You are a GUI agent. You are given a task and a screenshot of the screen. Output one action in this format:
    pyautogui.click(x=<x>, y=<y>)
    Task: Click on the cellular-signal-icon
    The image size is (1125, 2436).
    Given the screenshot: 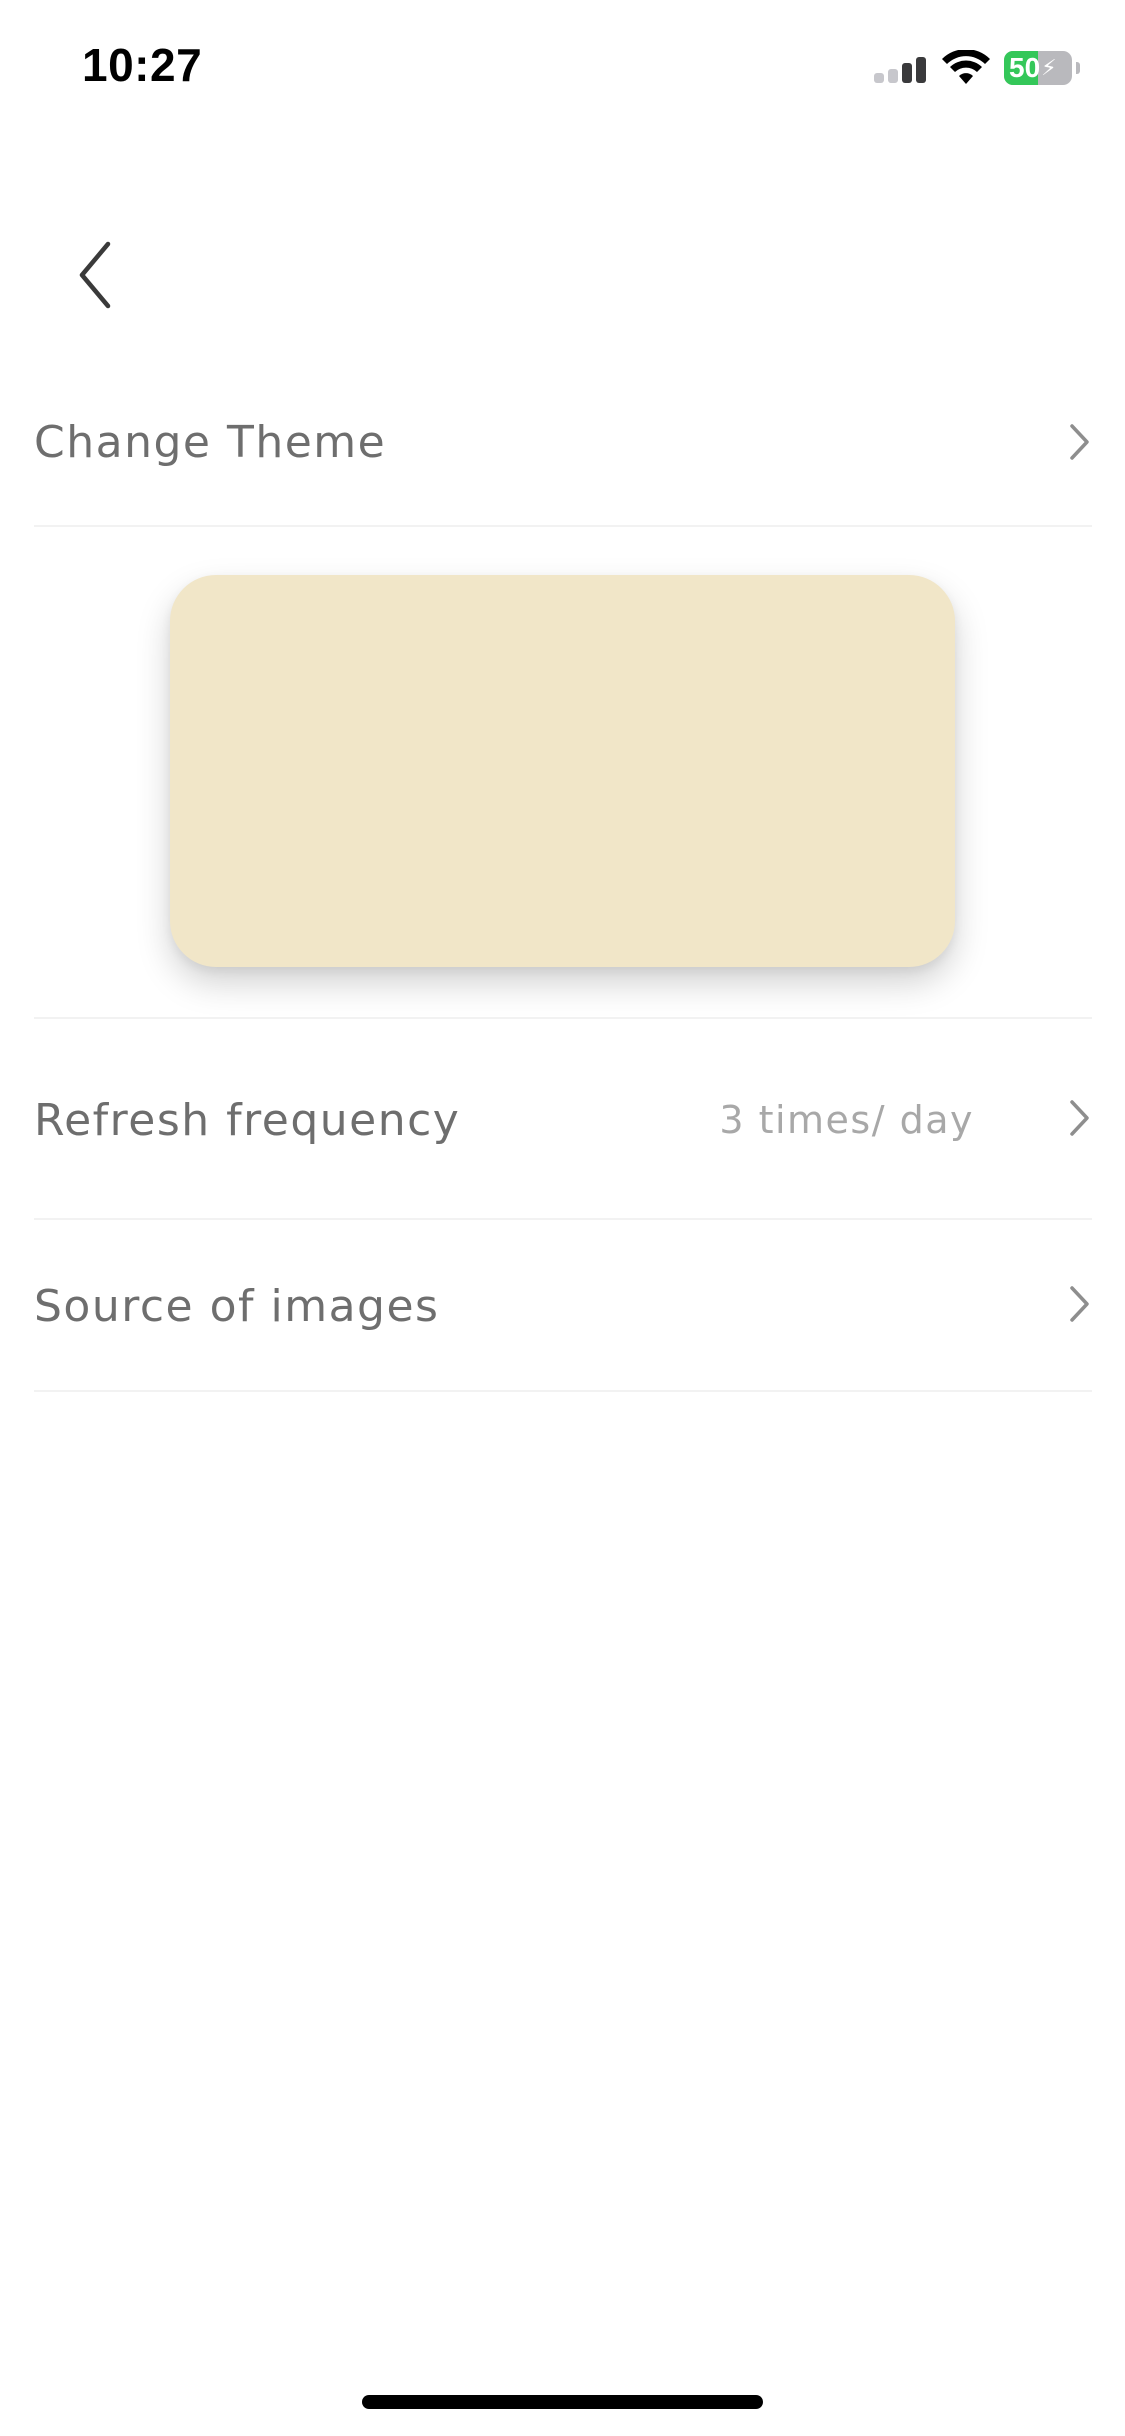 What is the action you would take?
    pyautogui.click(x=900, y=70)
    